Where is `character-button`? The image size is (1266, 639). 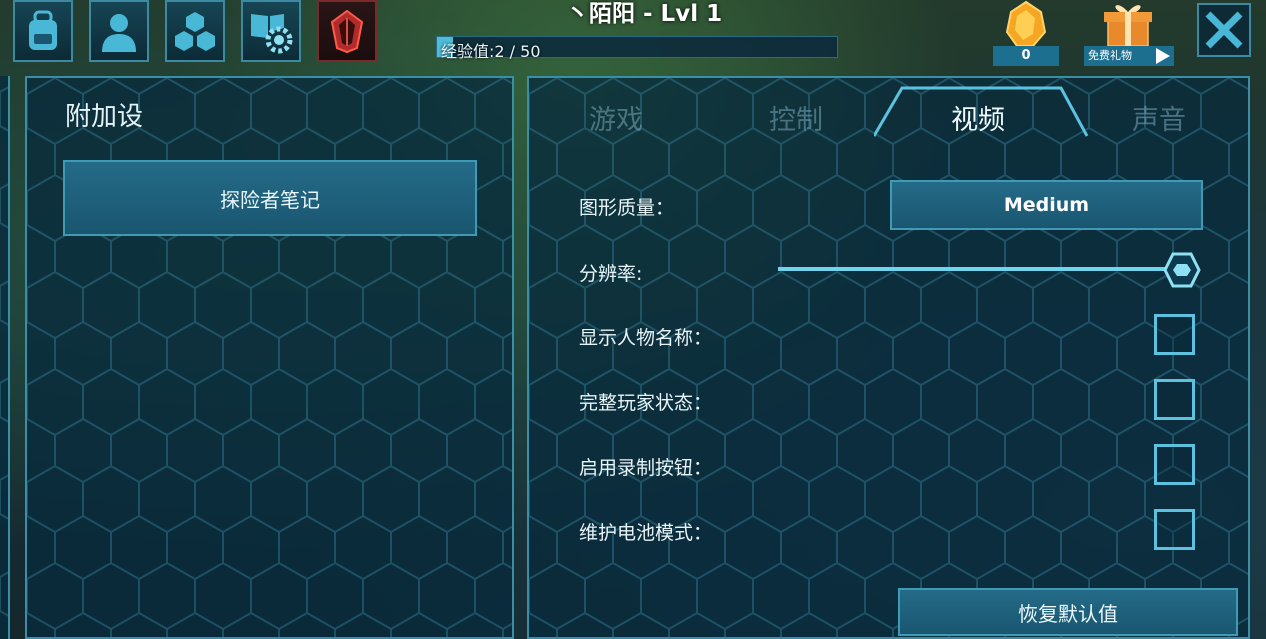 character-button is located at coordinates (119, 31).